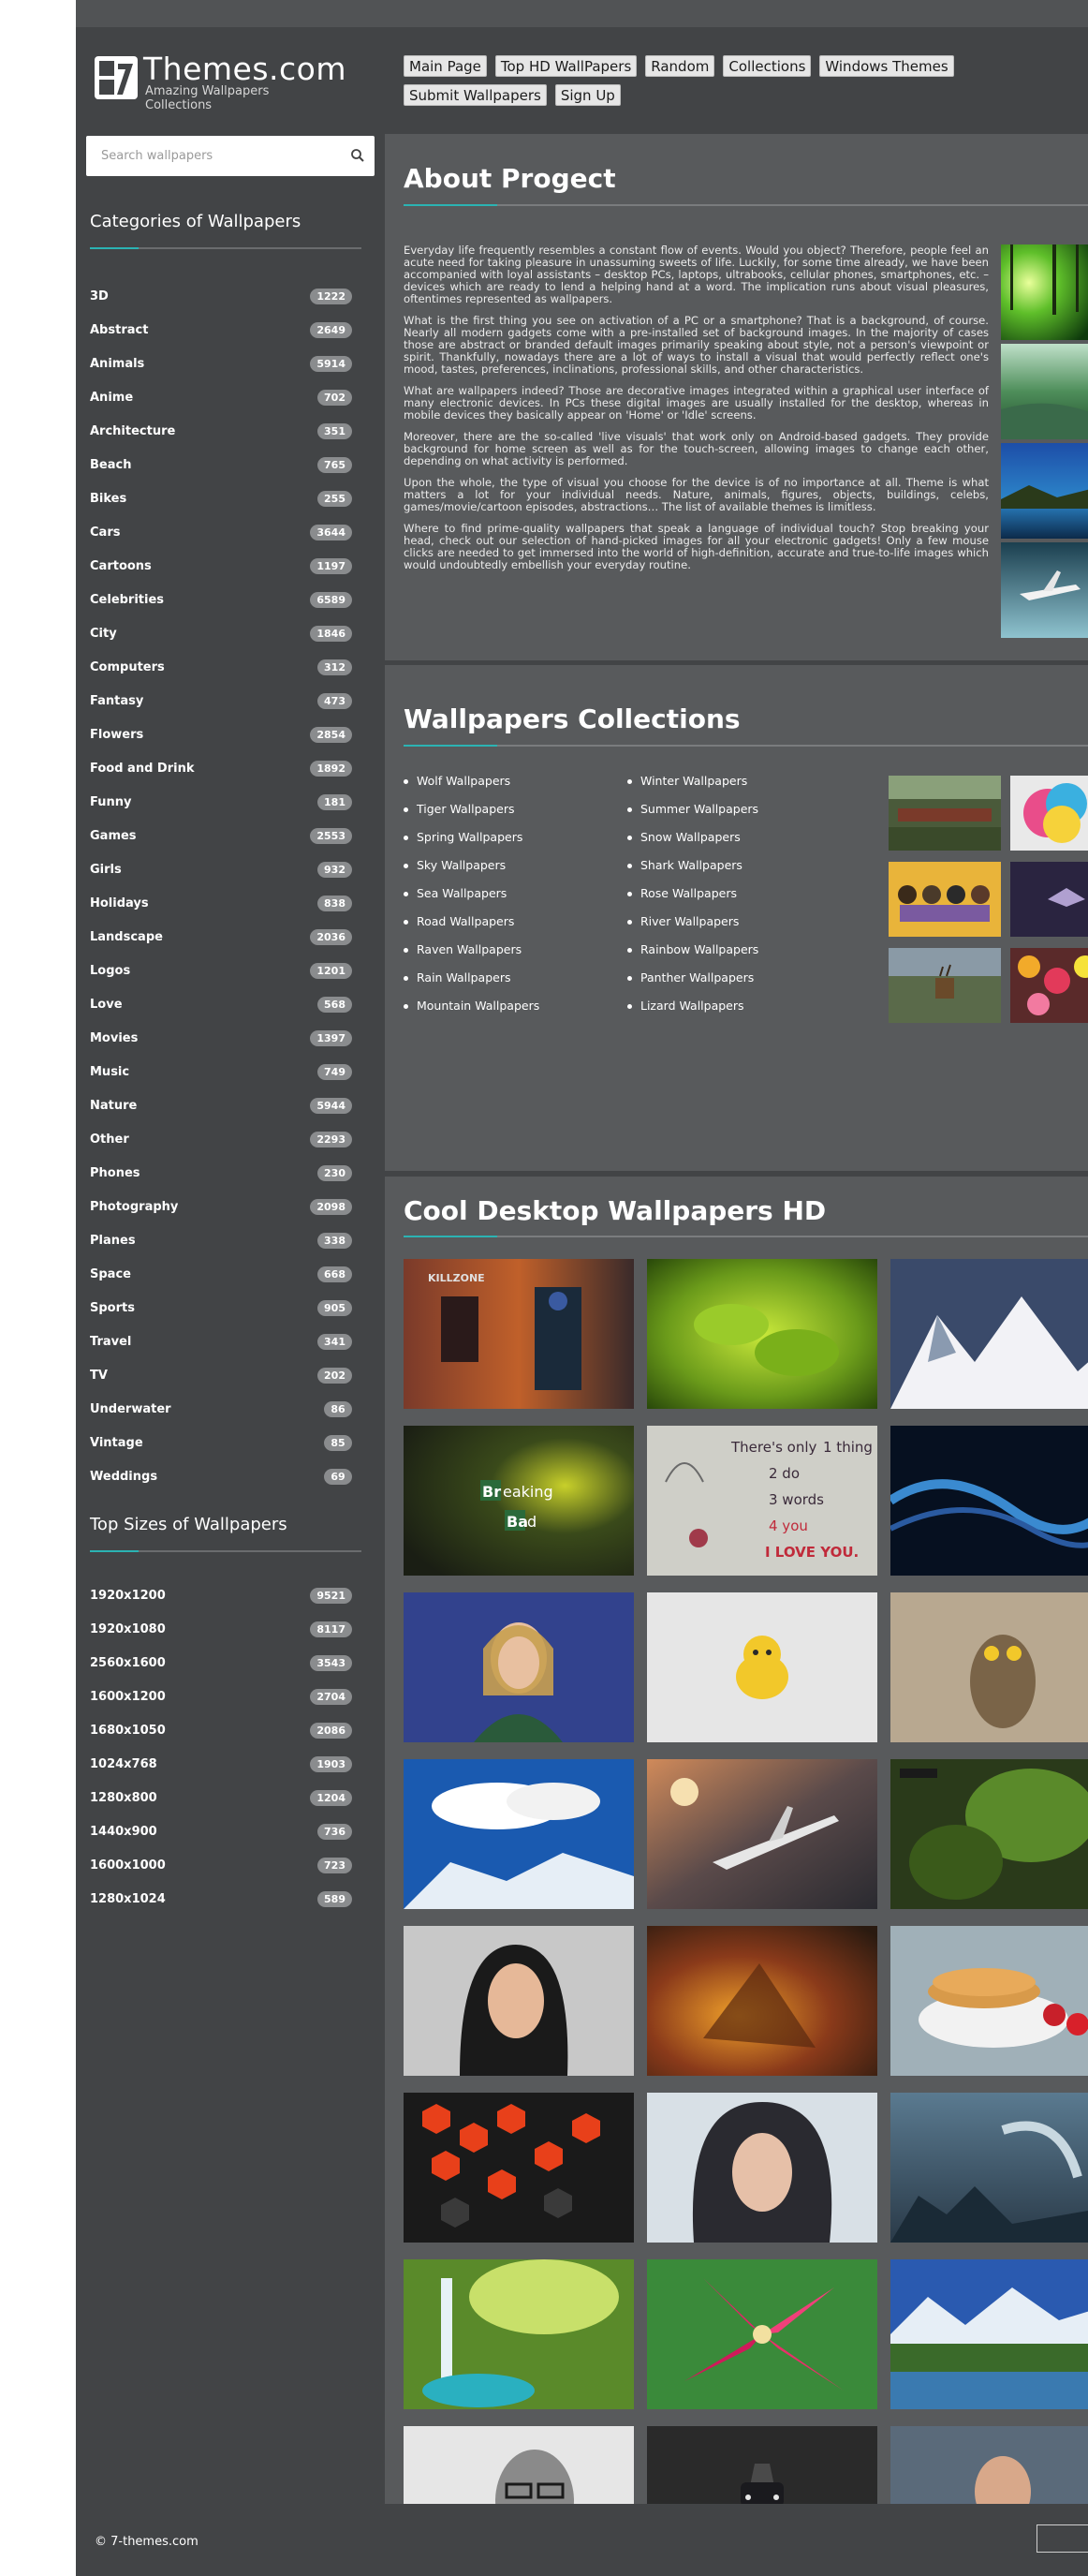 This screenshot has height=2576, width=1088. What do you see at coordinates (1049, 900) in the screenshot?
I see `collection-thumb-raven` at bounding box center [1049, 900].